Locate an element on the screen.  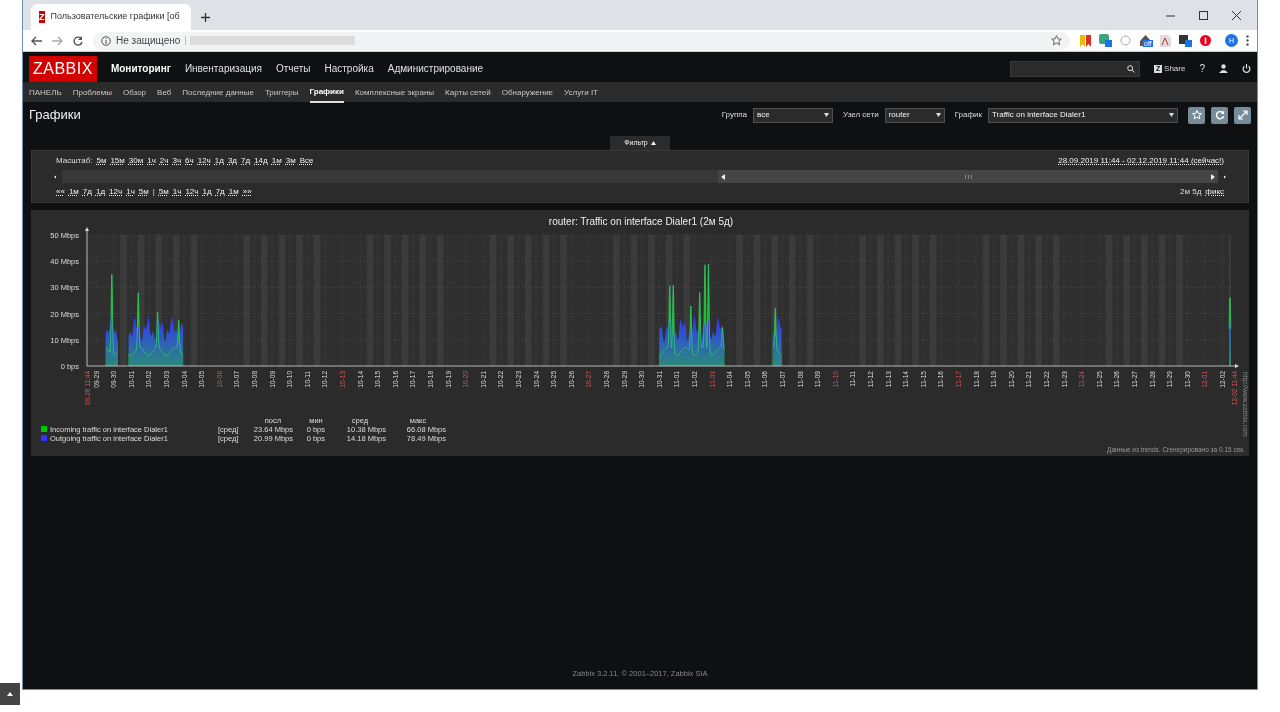
nav-tab: Графики is located at coordinates (326, 92).